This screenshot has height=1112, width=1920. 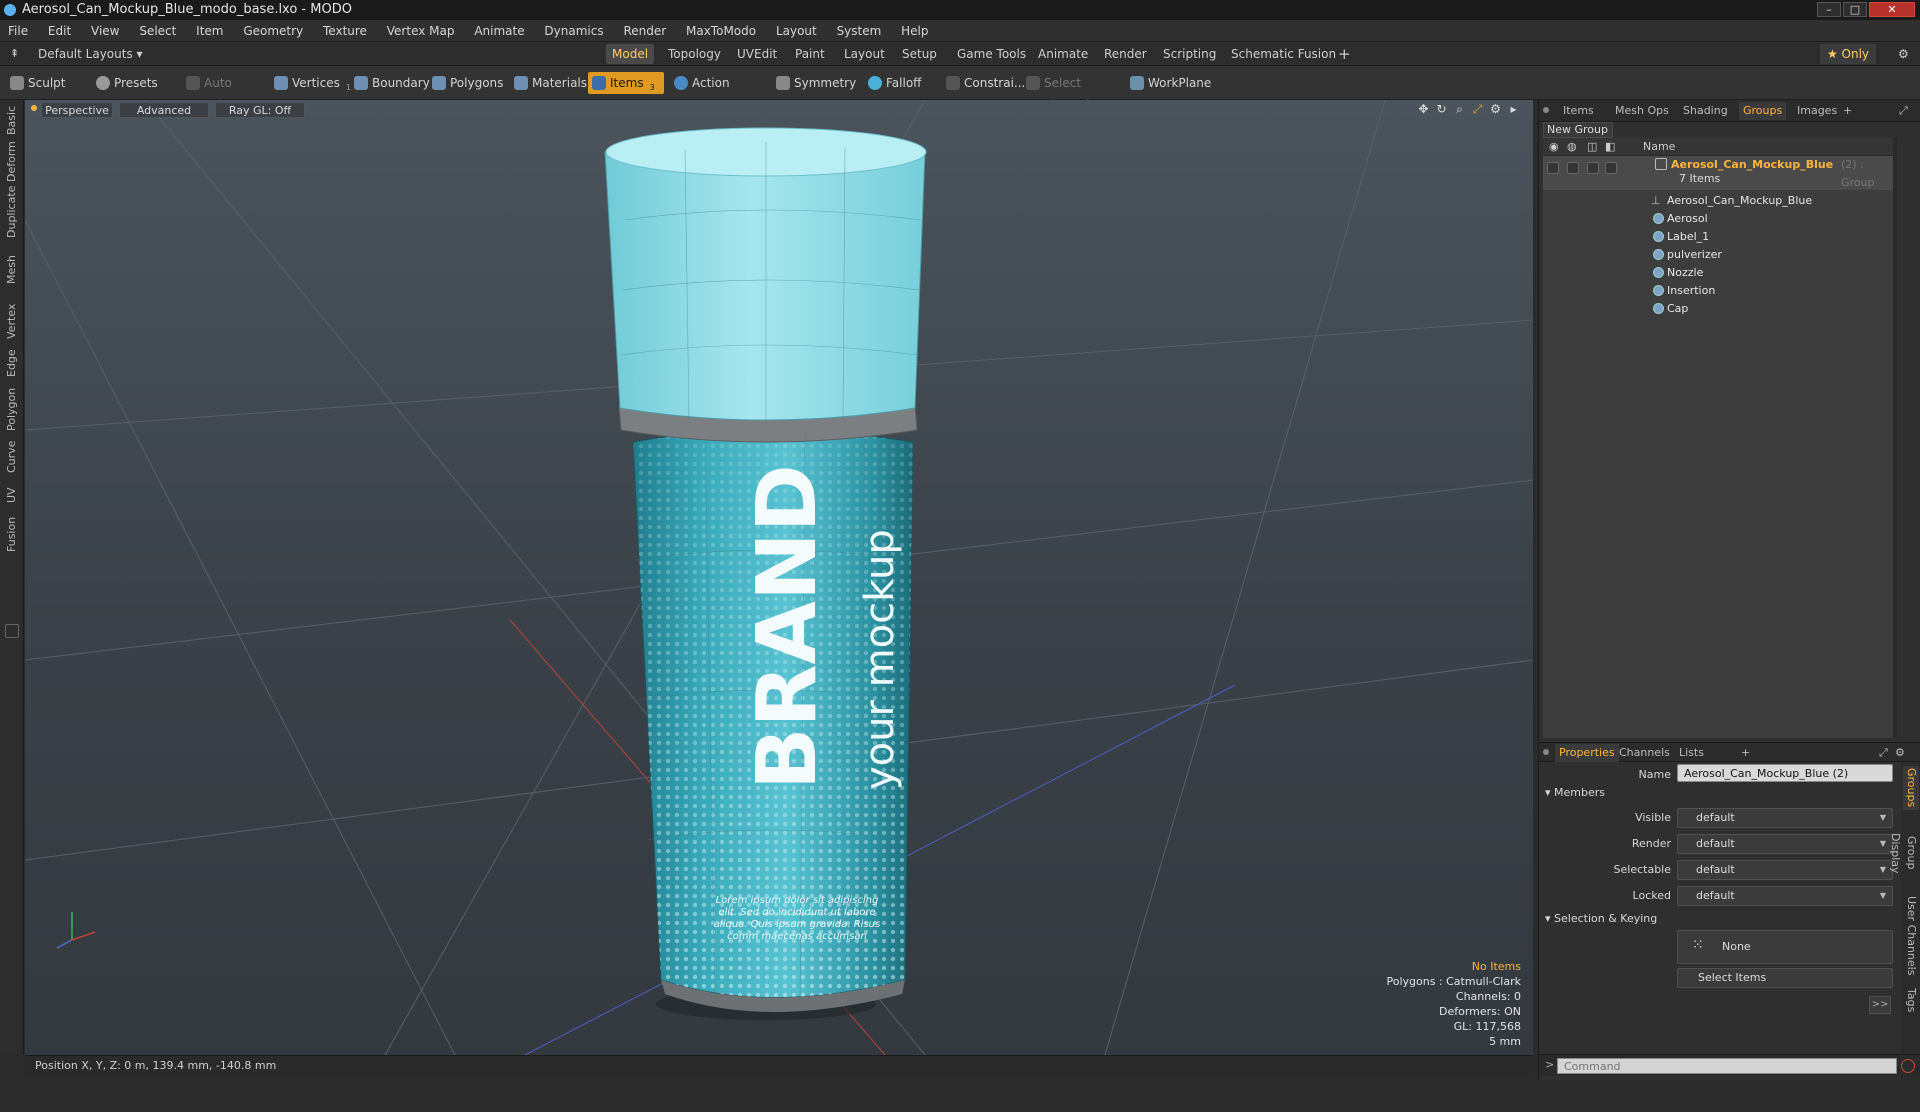 What do you see at coordinates (59, 31) in the screenshot?
I see `menu-edit: Edit` at bounding box center [59, 31].